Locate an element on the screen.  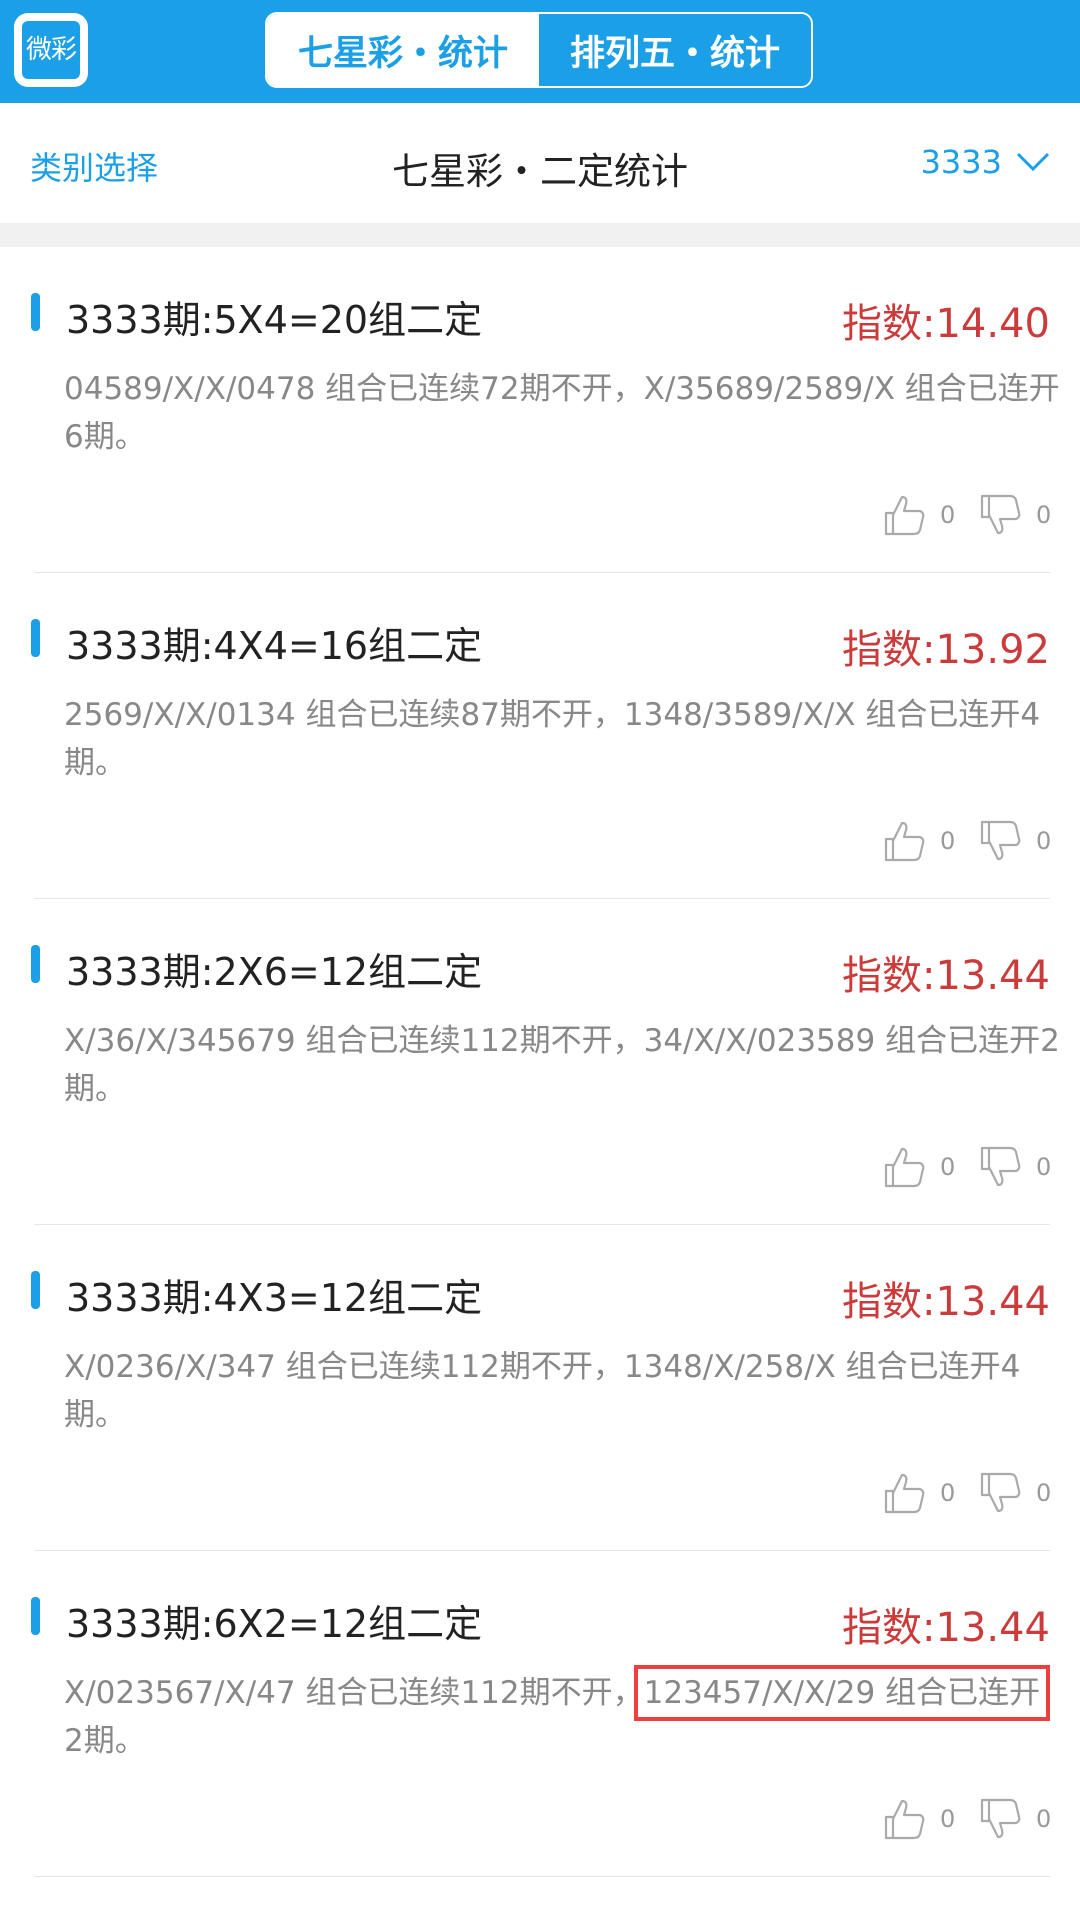
card-title: 3333期:4X4=16组二定 is located at coordinates (274, 646).